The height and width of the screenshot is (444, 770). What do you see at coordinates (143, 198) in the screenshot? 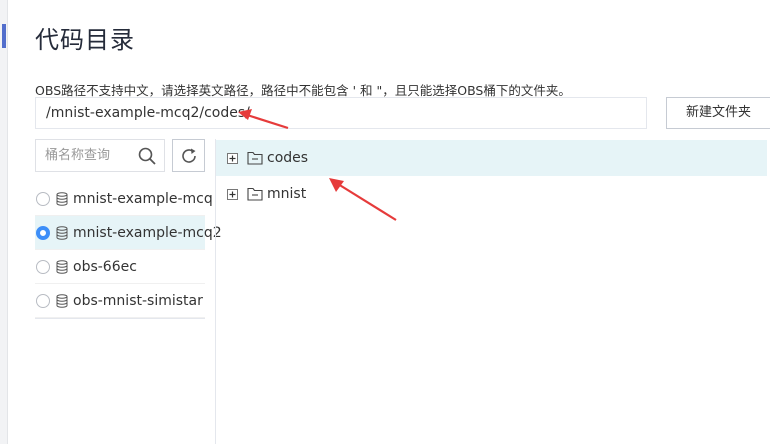
I see `bucket-name: mnist-example-mcq` at bounding box center [143, 198].